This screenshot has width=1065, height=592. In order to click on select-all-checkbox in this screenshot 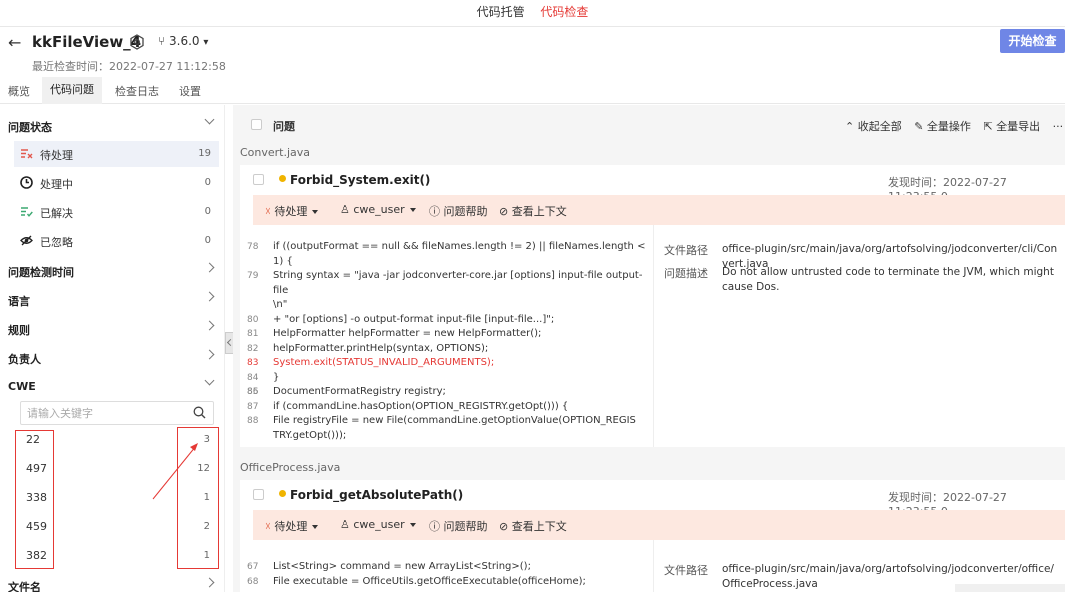, I will do `click(256, 124)`.